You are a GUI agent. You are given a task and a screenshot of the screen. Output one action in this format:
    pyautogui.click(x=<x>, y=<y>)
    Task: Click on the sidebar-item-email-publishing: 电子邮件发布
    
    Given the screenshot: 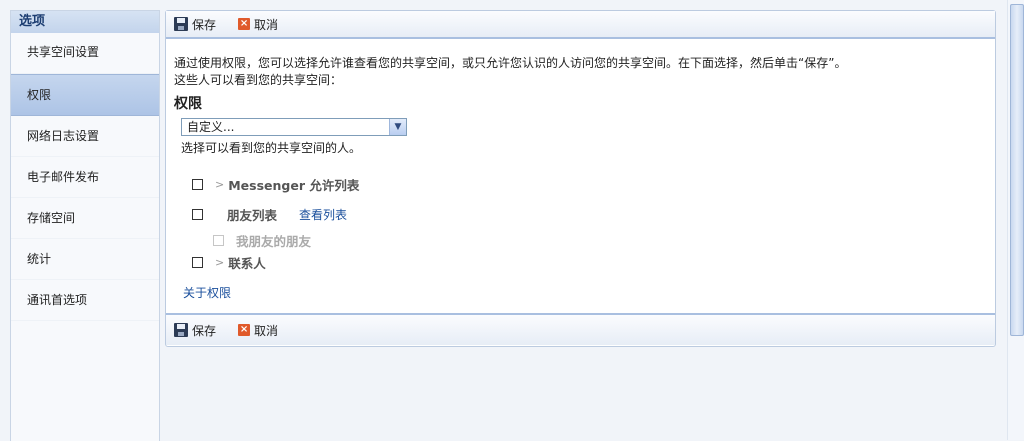 What is the action you would take?
    pyautogui.click(x=85, y=177)
    